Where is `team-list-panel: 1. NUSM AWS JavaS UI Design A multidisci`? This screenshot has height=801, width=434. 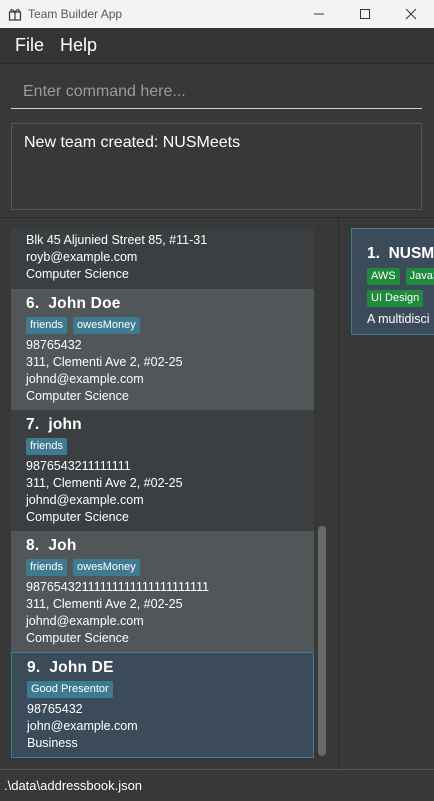 team-list-panel: 1. NUSM AWS JavaS UI Design A multidisci is located at coordinates (387, 494).